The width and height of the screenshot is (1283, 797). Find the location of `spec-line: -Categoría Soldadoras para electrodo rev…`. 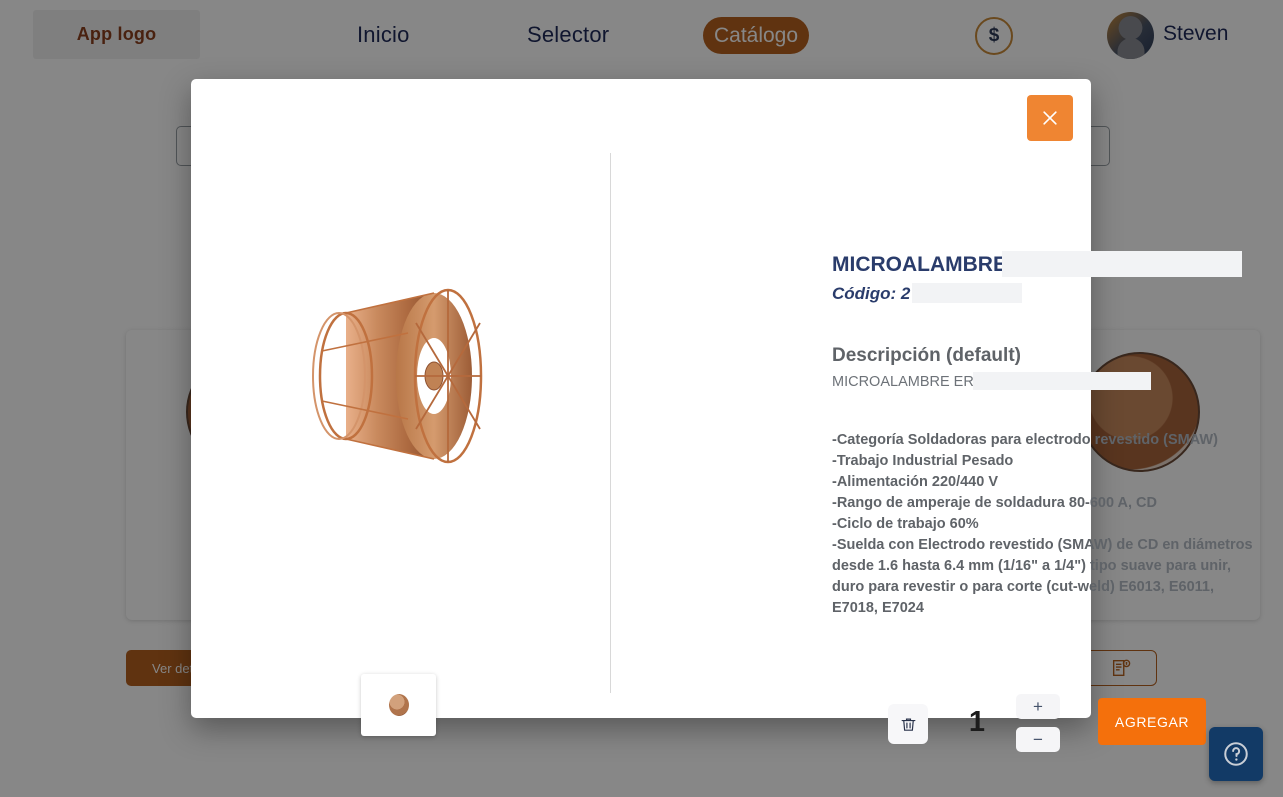

spec-line: -Categoría Soldadoras para electrodo rev… is located at coordinates (1025, 440).